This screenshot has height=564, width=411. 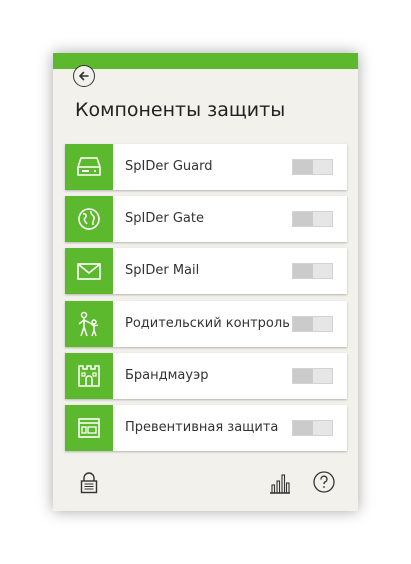 What do you see at coordinates (202, 427) in the screenshot?
I see `component-label: Превентивная защита` at bounding box center [202, 427].